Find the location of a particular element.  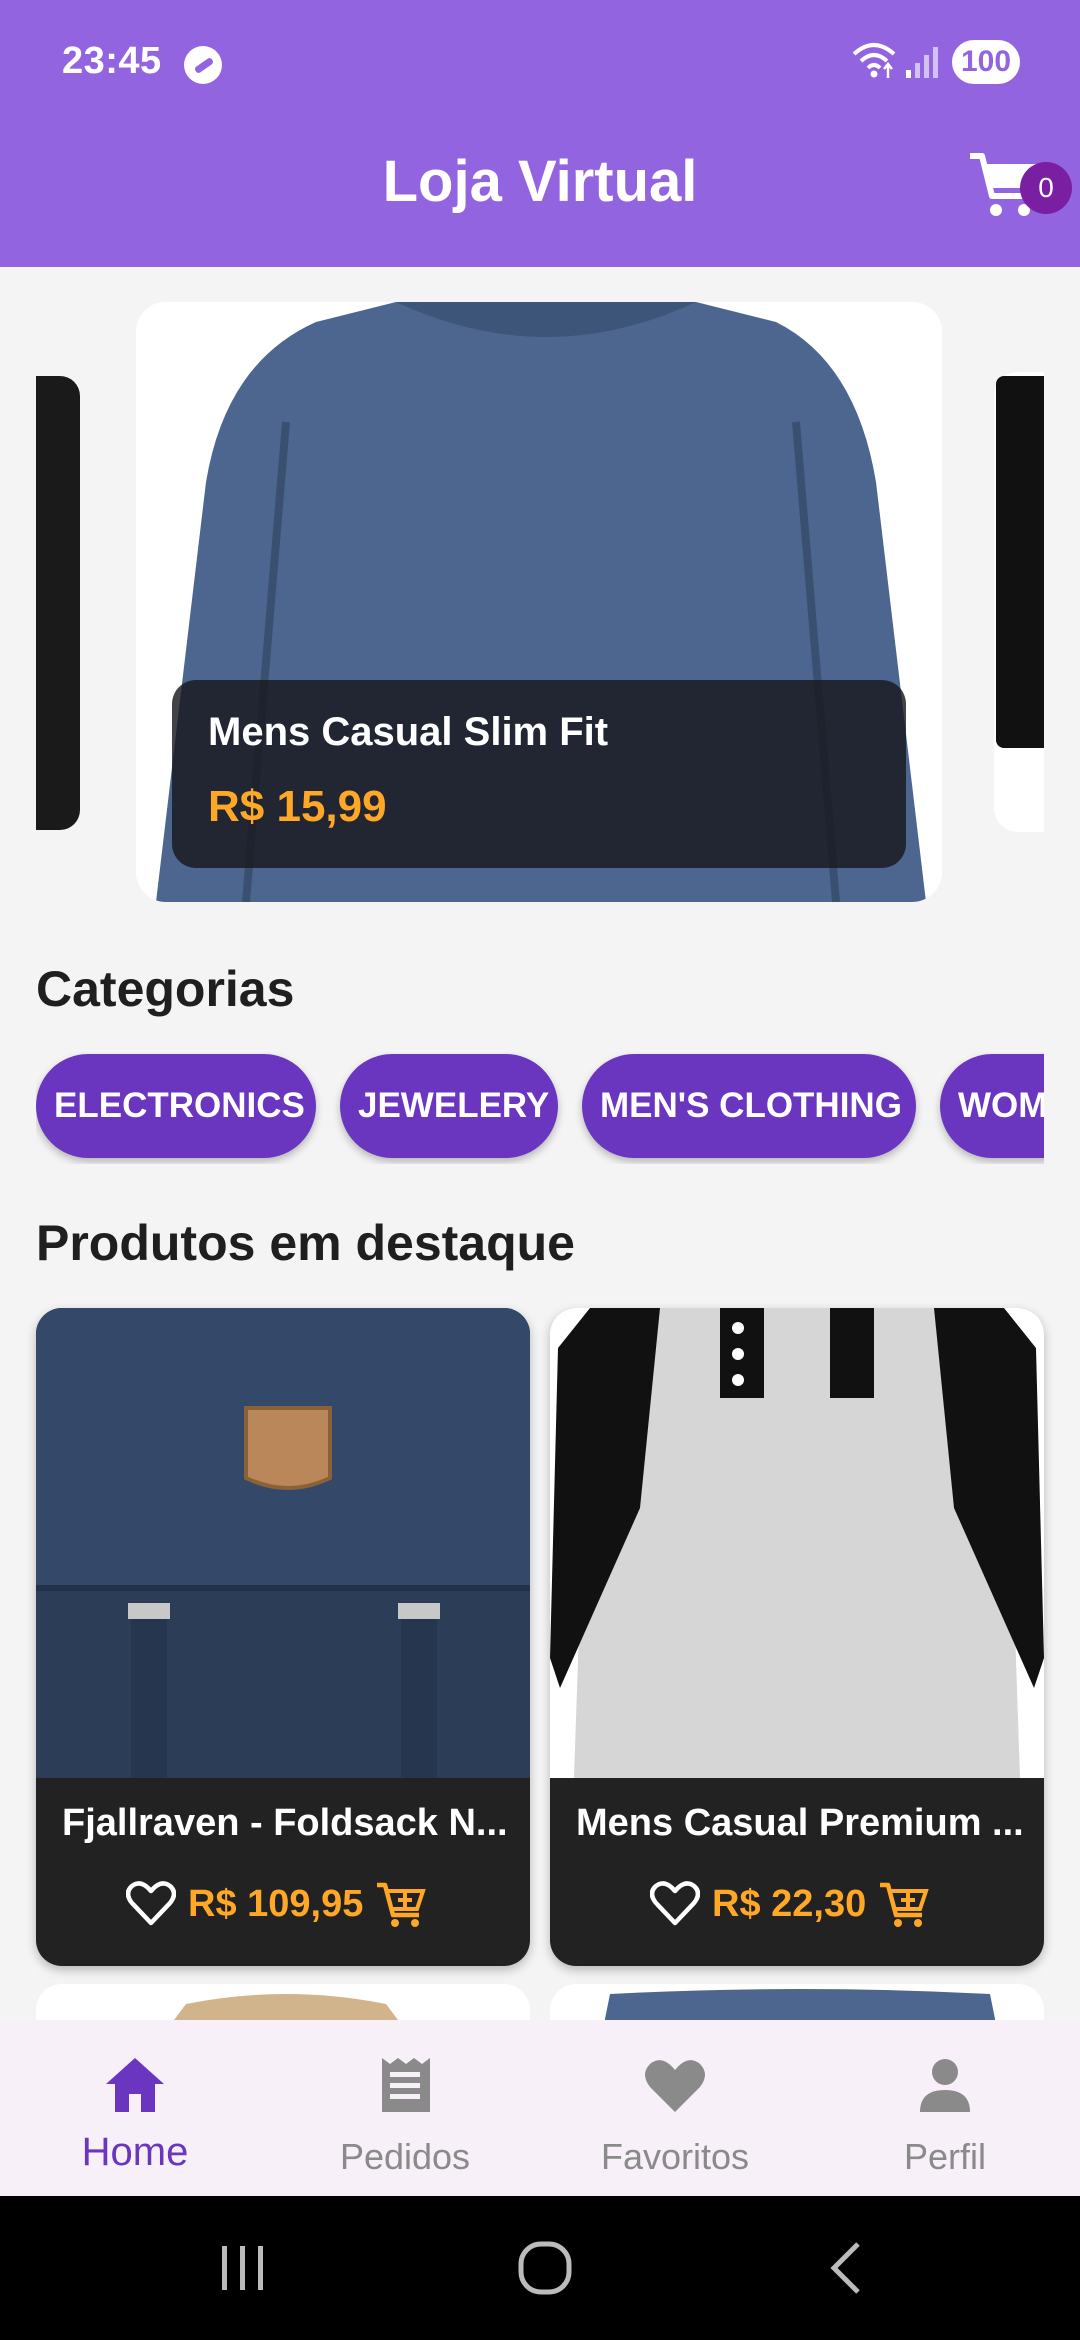

product-actions: R$ 109,95 is located at coordinates (276, 1904).